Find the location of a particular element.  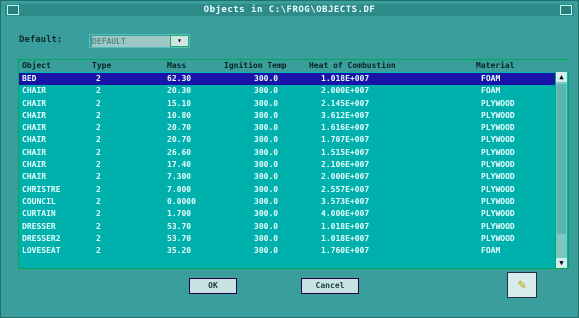

ok-button: OK is located at coordinates (213, 286).